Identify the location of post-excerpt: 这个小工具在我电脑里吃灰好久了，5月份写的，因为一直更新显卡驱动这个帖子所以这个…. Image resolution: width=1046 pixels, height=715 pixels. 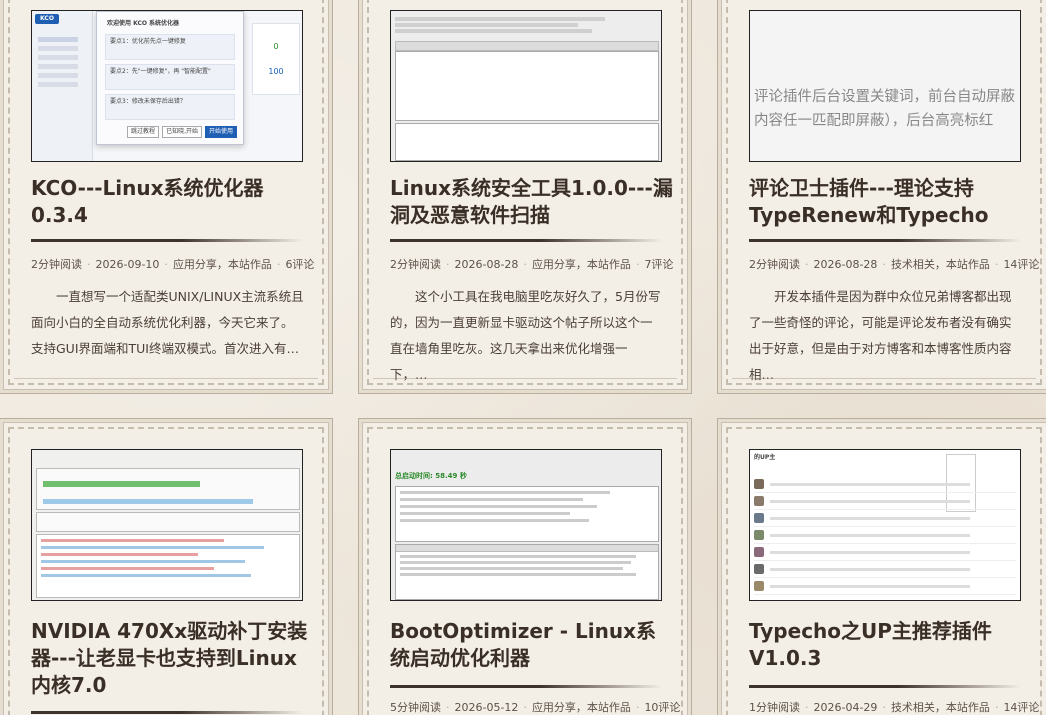
(525, 335).